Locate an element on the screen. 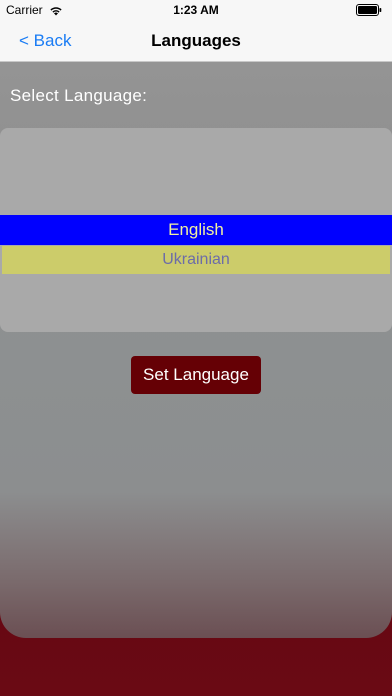 The width and height of the screenshot is (392, 696). navigation-bar: < Back Languages is located at coordinates (196, 41).